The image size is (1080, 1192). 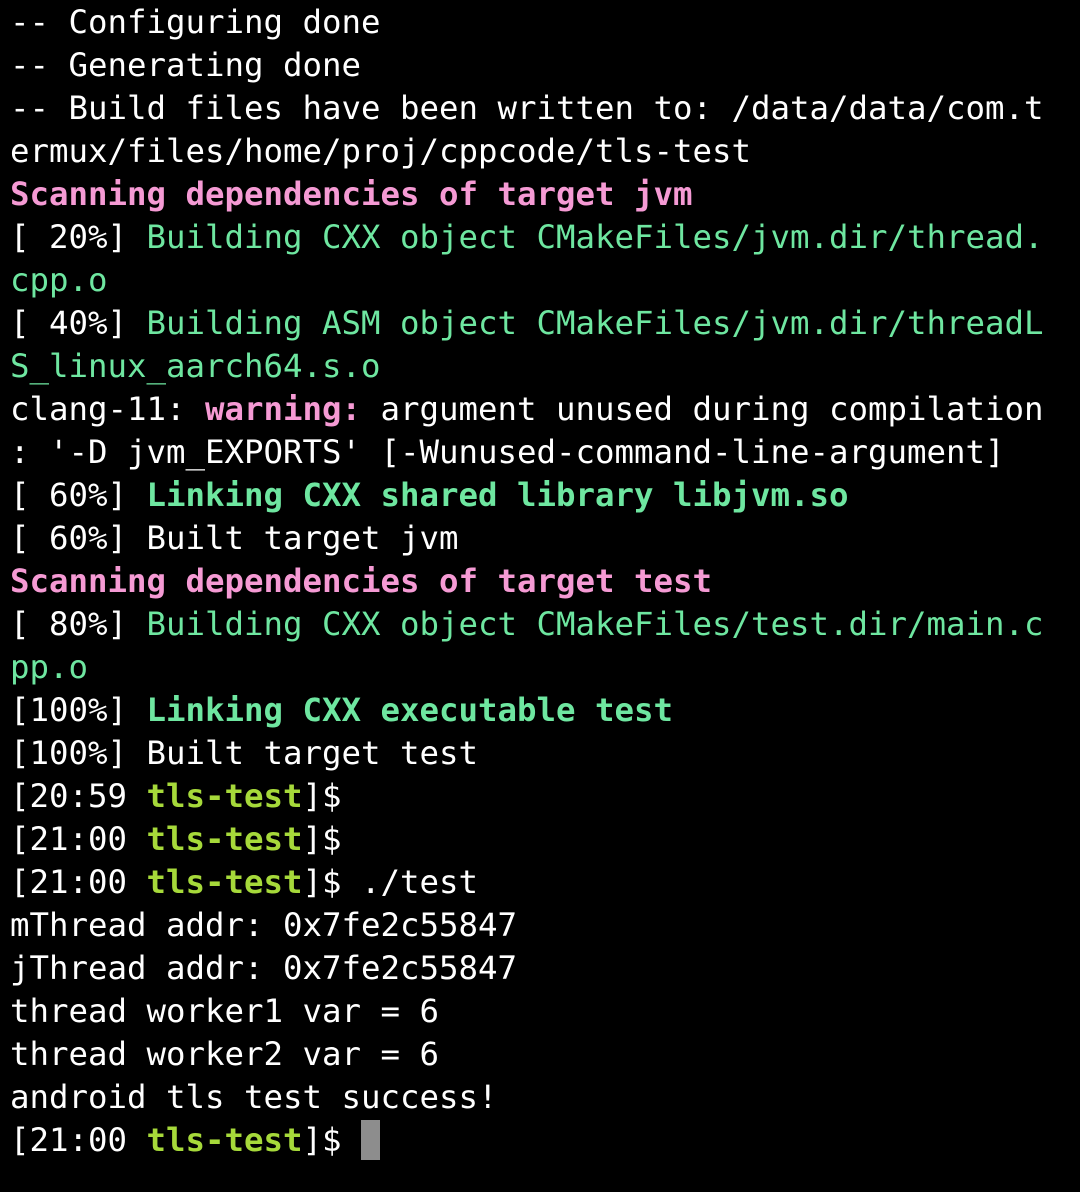 What do you see at coordinates (545, 22) in the screenshot?
I see `terminal-line: -- Configuring done` at bounding box center [545, 22].